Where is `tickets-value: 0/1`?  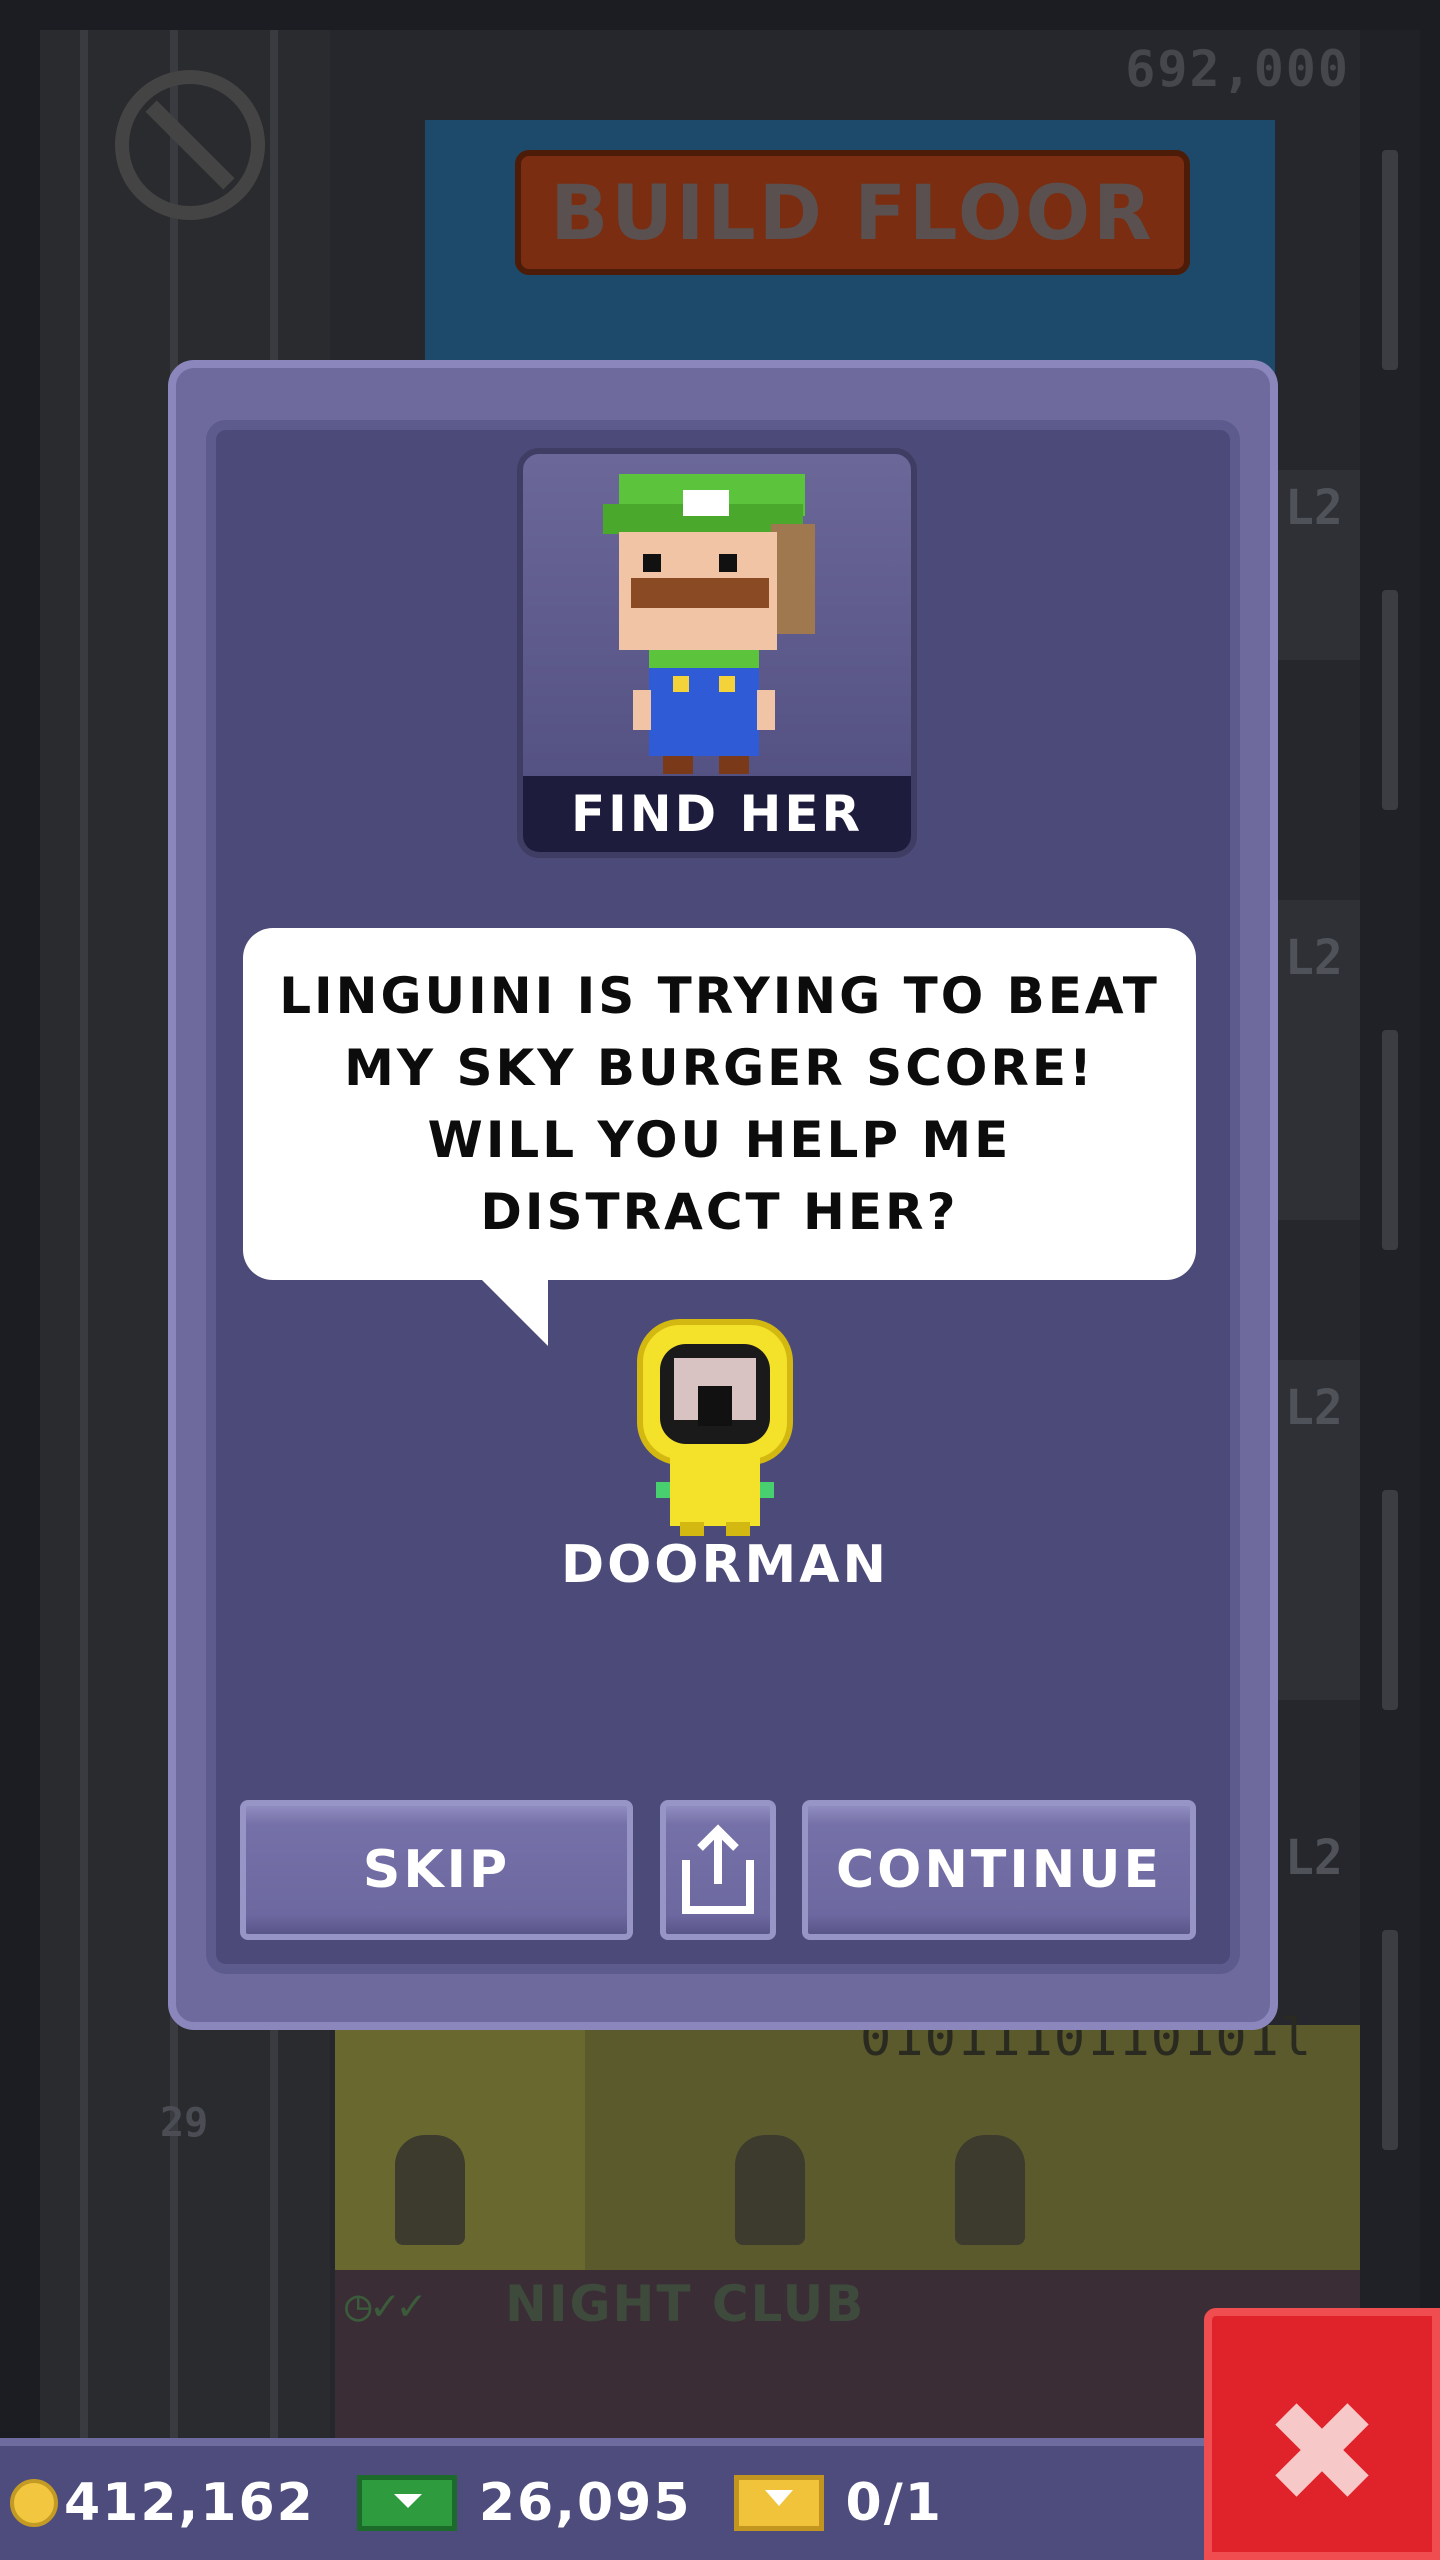 tickets-value: 0/1 is located at coordinates (894, 2503).